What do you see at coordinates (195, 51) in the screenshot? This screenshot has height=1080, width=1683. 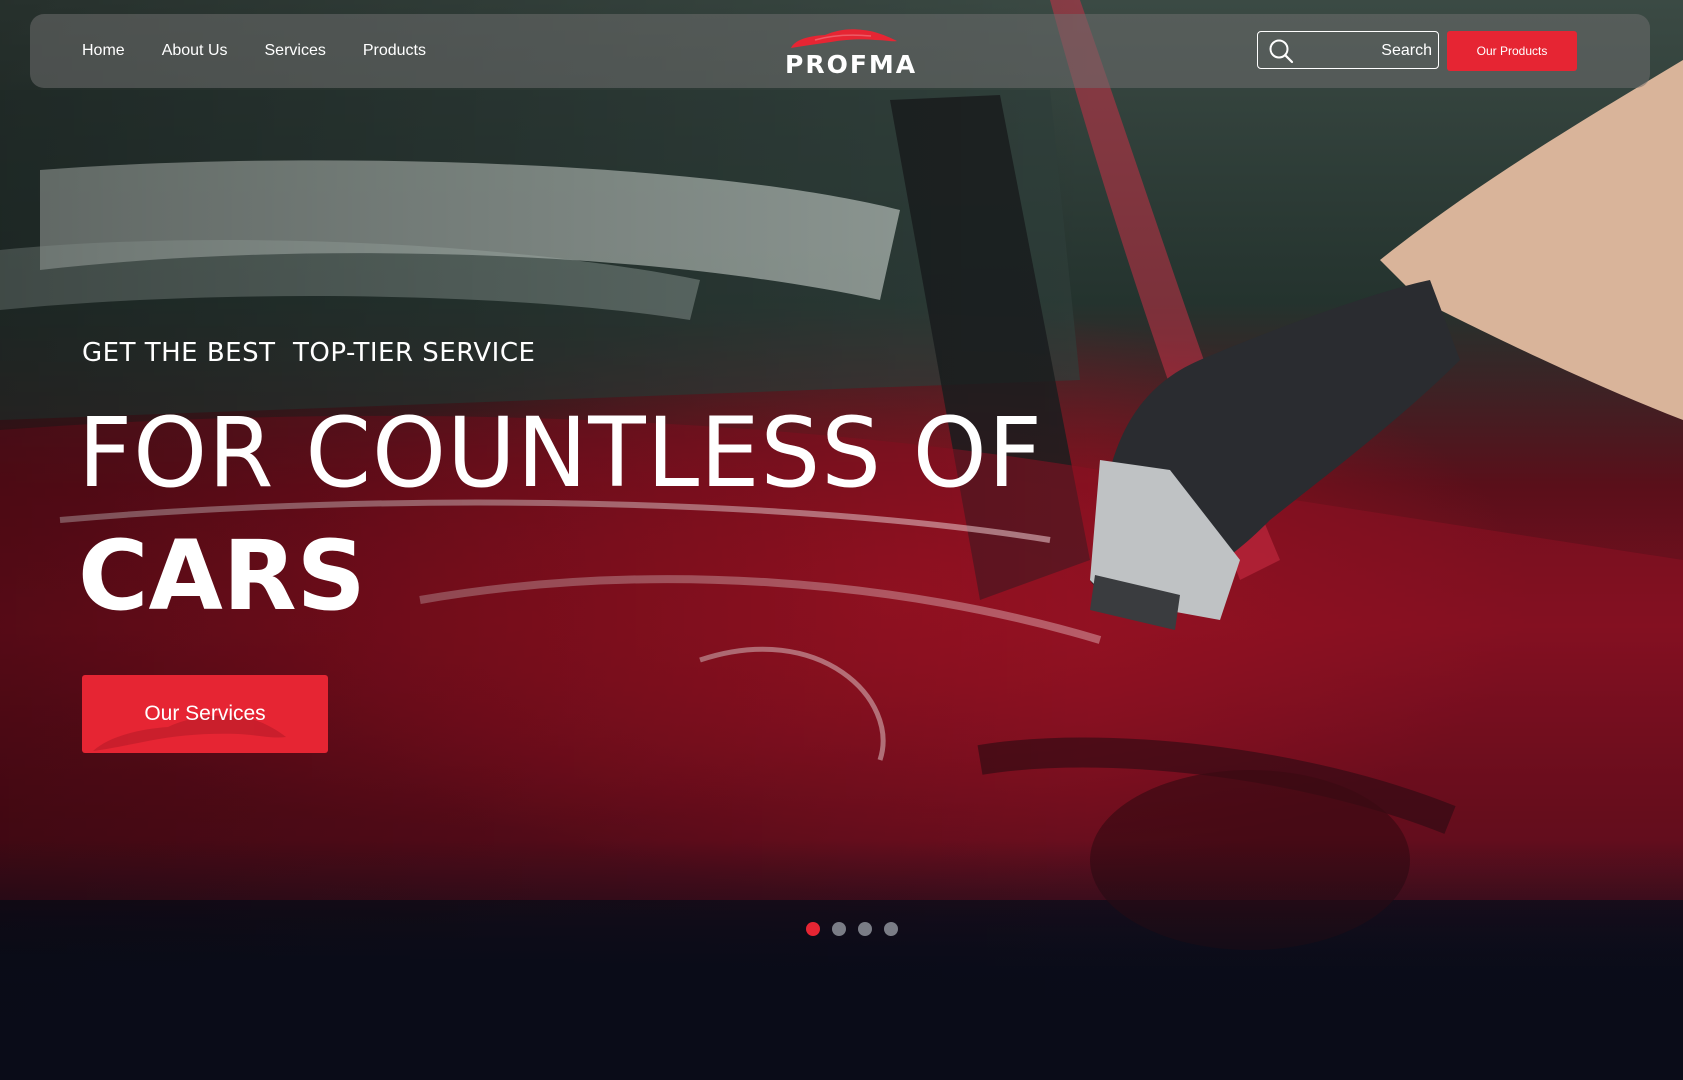 I see `nav-link-about-us: About Us` at bounding box center [195, 51].